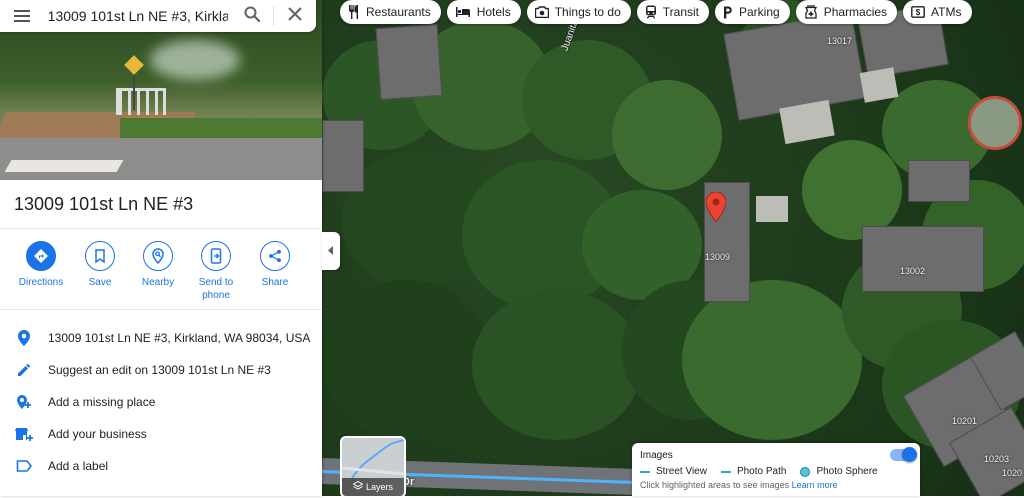 The height and width of the screenshot is (498, 1024). What do you see at coordinates (493, 12) in the screenshot?
I see `chip-label: Hotels` at bounding box center [493, 12].